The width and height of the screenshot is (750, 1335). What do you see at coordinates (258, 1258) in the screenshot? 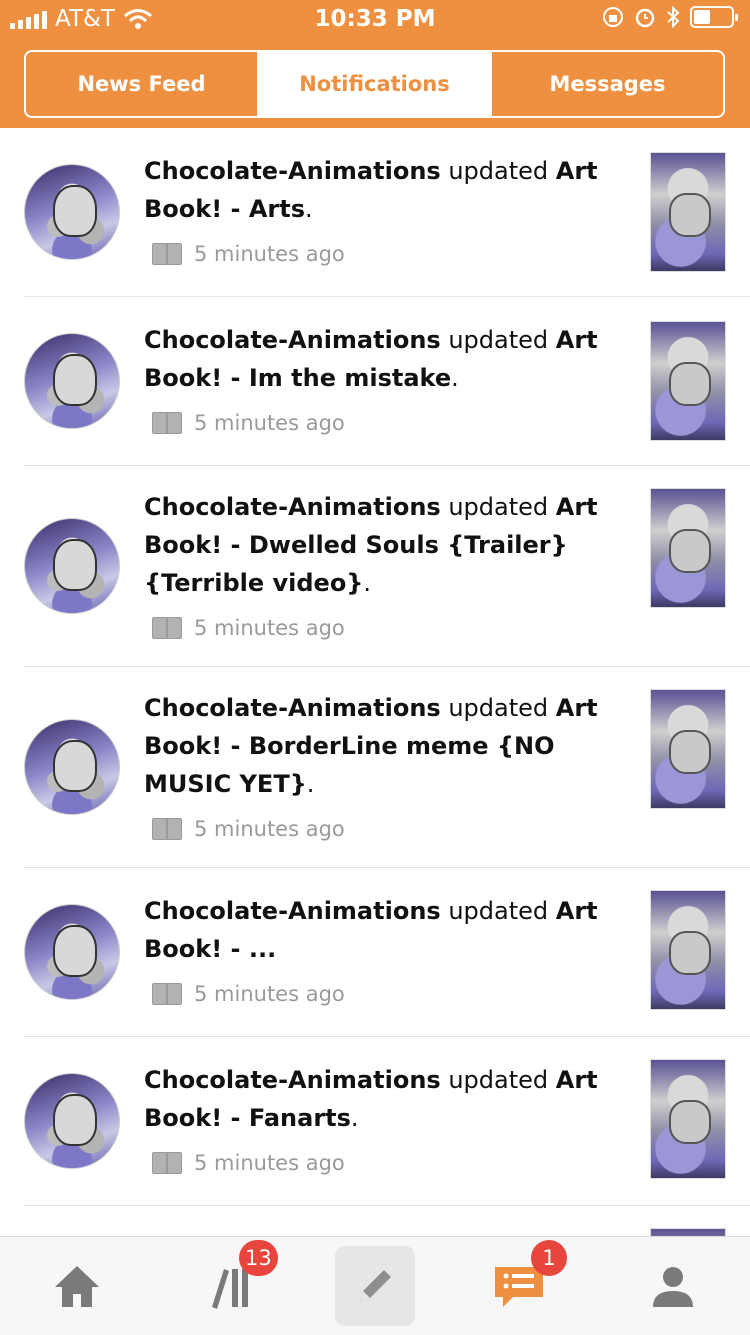
I see `library-badge: 13` at bounding box center [258, 1258].